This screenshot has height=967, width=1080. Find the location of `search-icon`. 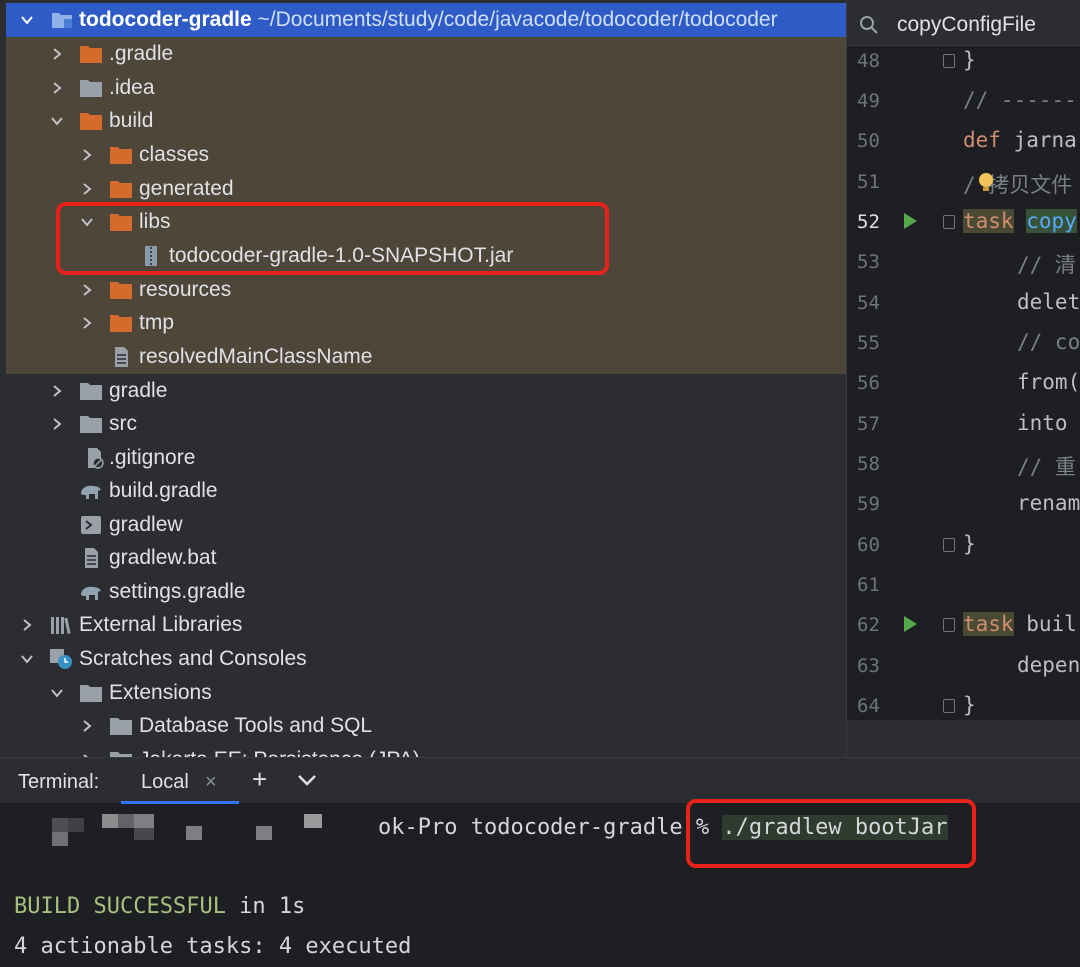

search-icon is located at coordinates (869, 25).